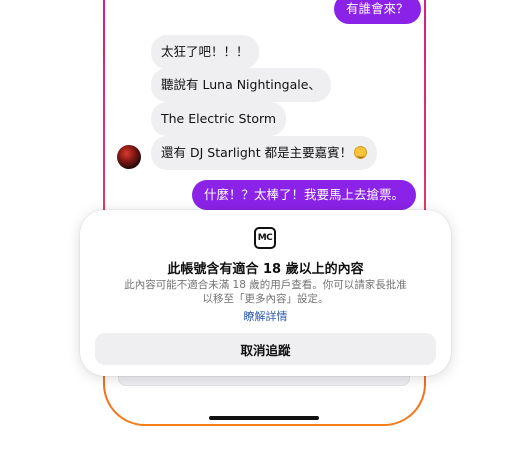 This screenshot has width=529, height=459. I want to click on message-text: 太狂了吧！！！, so click(205, 51).